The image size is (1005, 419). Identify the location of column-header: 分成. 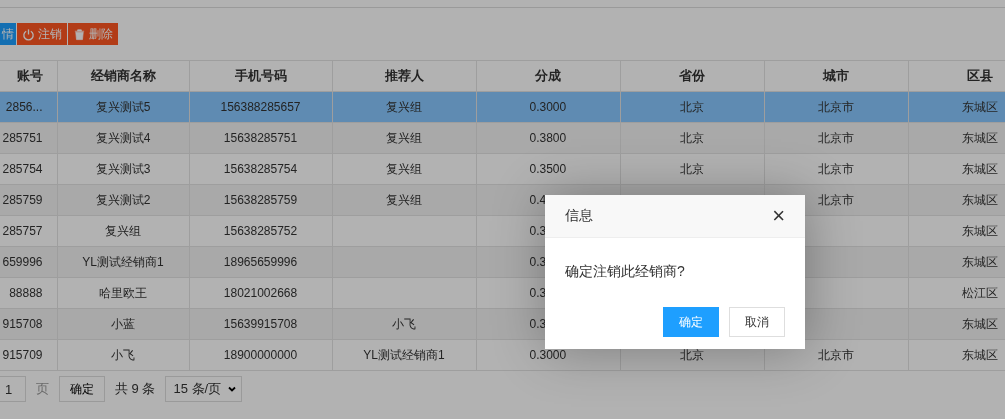
(548, 76).